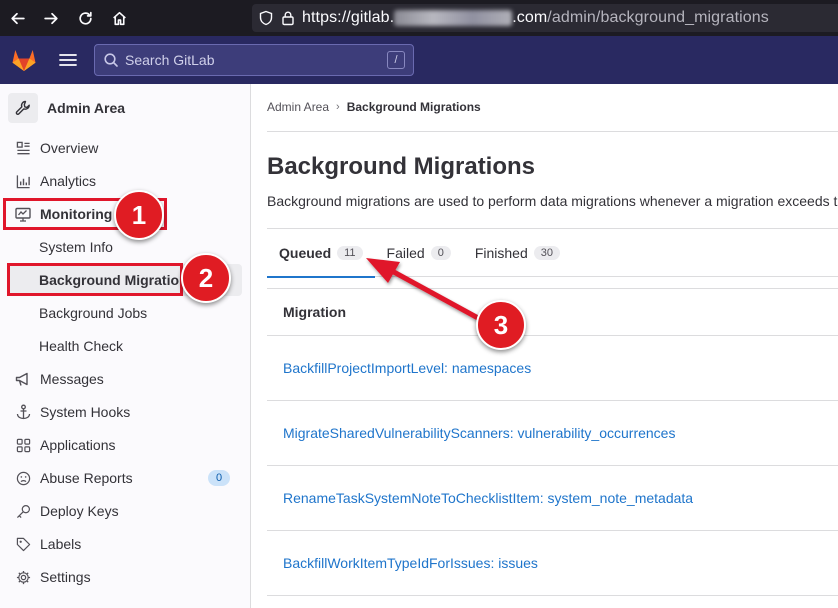 The image size is (838, 608). What do you see at coordinates (79, 511) in the screenshot?
I see `sidebar-item-label: Deploy Keys` at bounding box center [79, 511].